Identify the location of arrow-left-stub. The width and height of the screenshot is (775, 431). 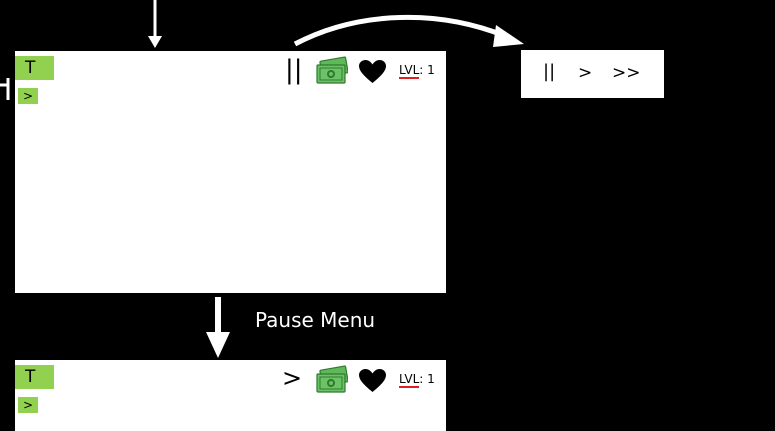
(5, 89).